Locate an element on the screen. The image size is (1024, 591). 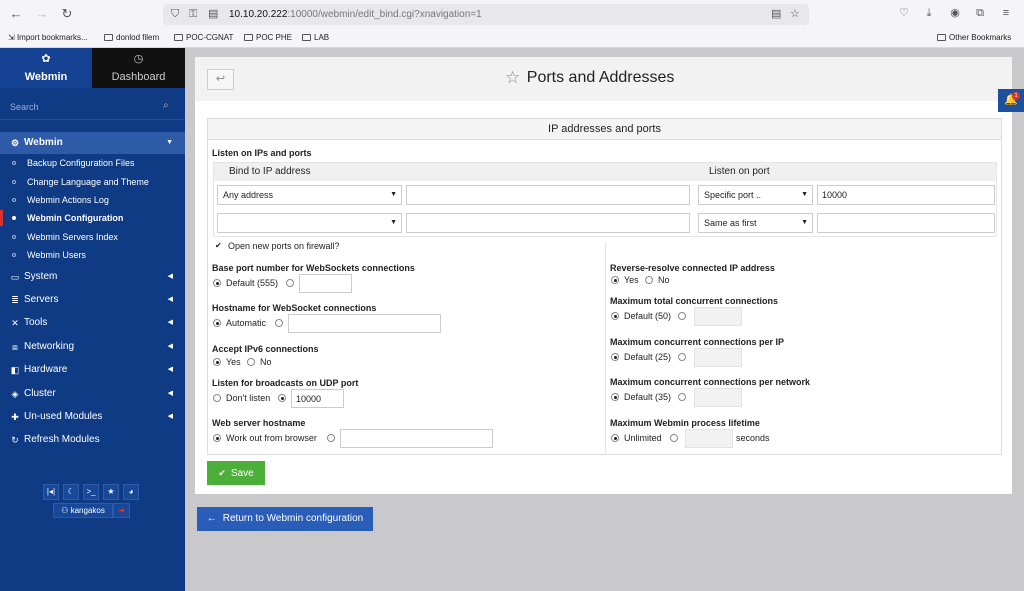
max-net-input is located at coordinates (718, 397).